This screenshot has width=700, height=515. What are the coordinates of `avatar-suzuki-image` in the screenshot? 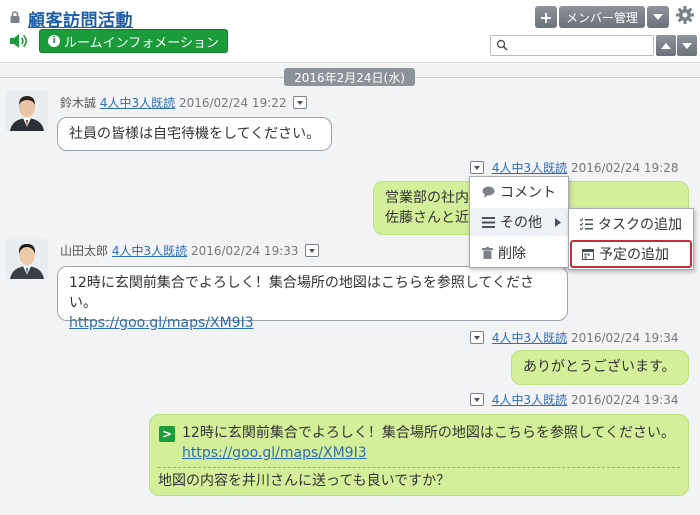 It's located at (27, 111).